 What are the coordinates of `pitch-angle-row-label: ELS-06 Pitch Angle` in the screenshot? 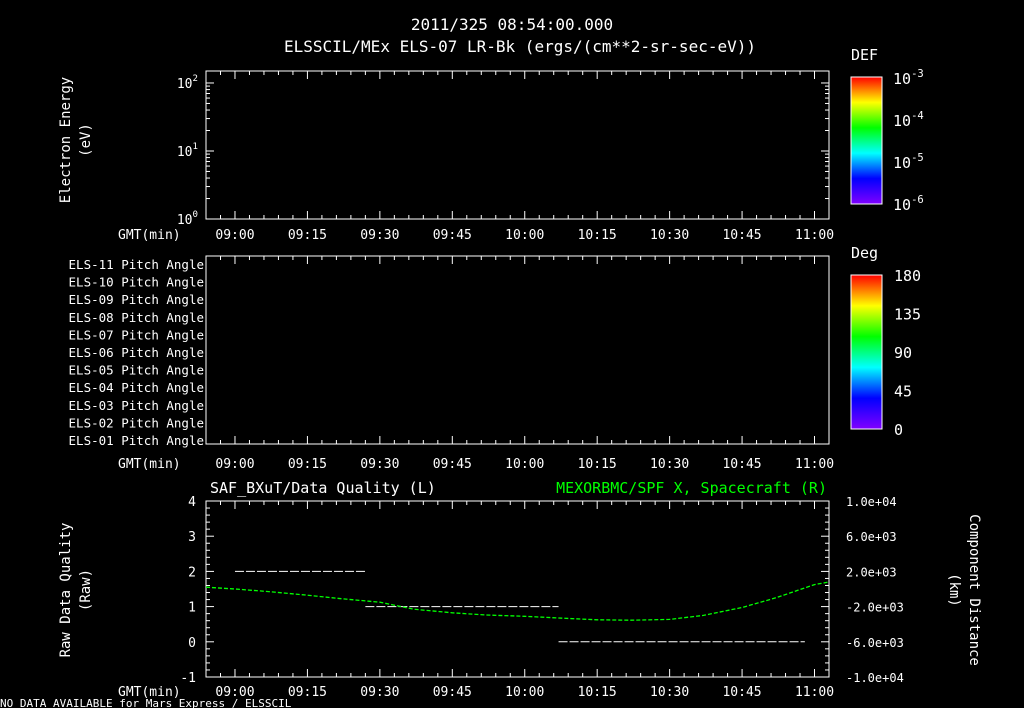 It's located at (136, 352).